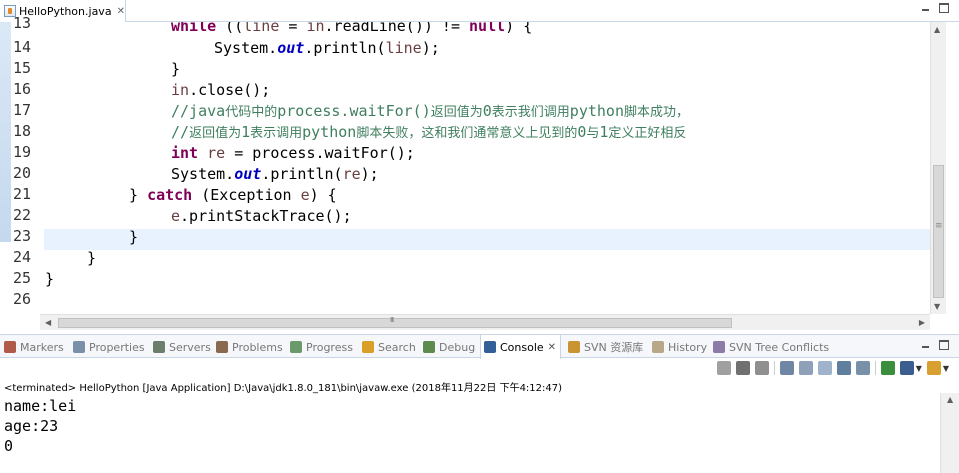 Image resolution: width=959 pixels, height=473 pixels. I want to click on console-icon, so click(490, 347).